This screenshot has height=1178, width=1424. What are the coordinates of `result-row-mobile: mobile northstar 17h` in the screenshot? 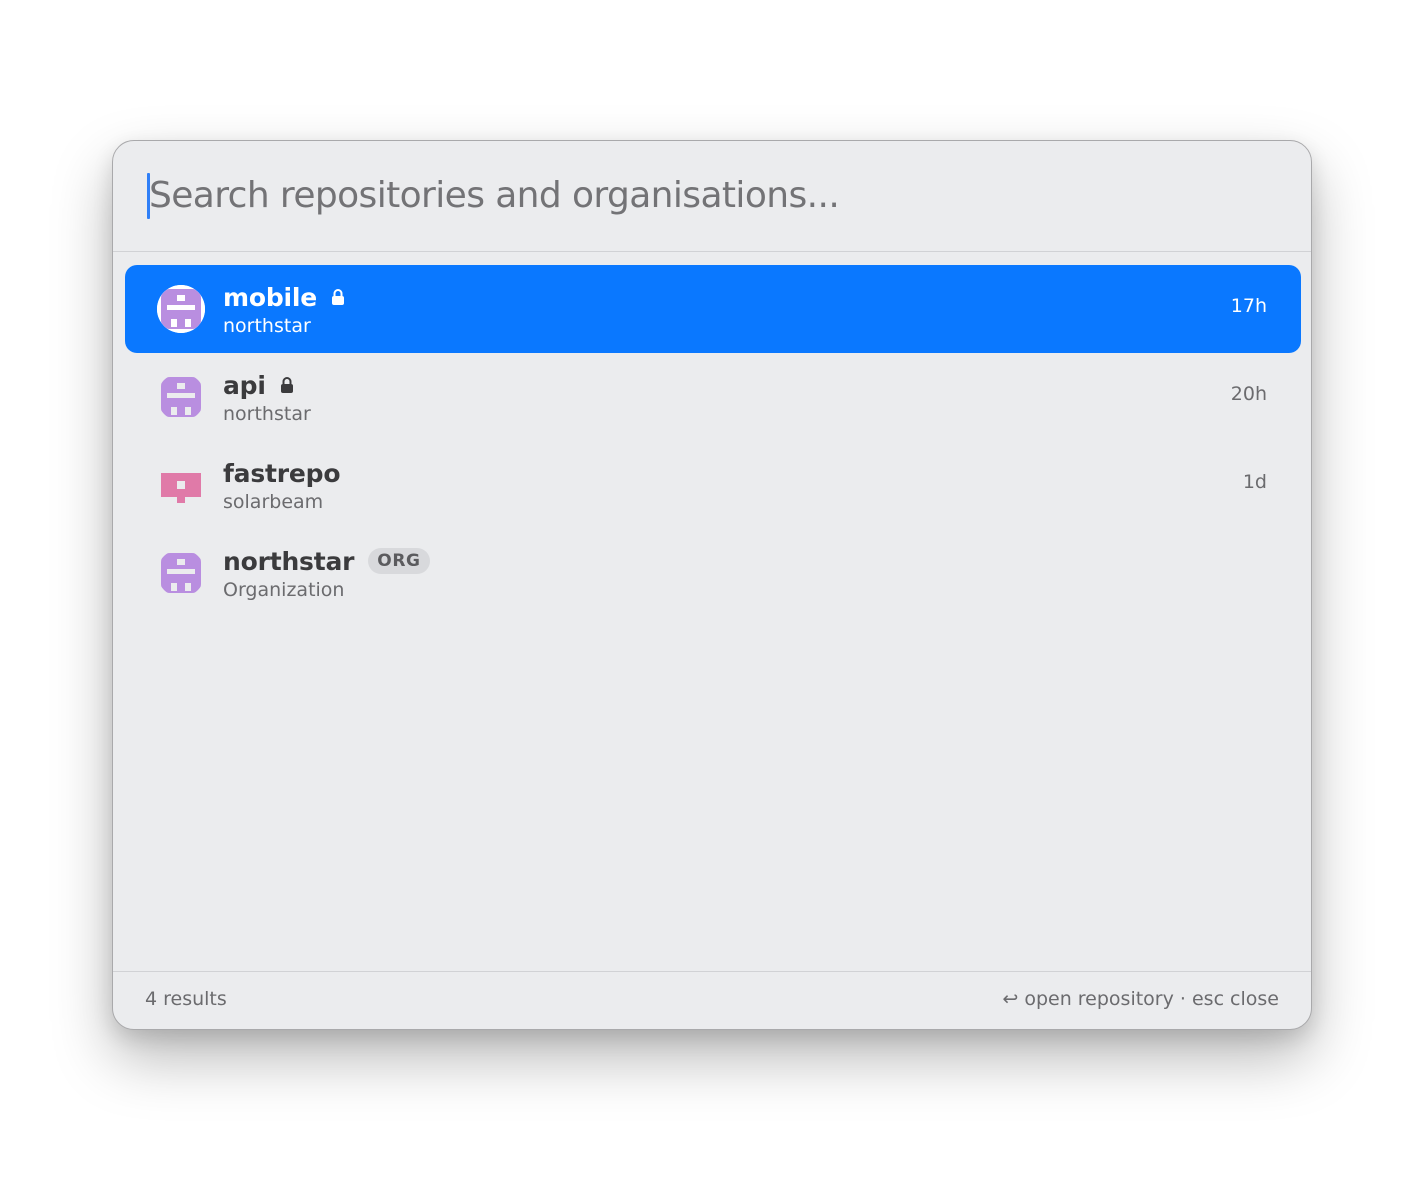 It's located at (713, 309).